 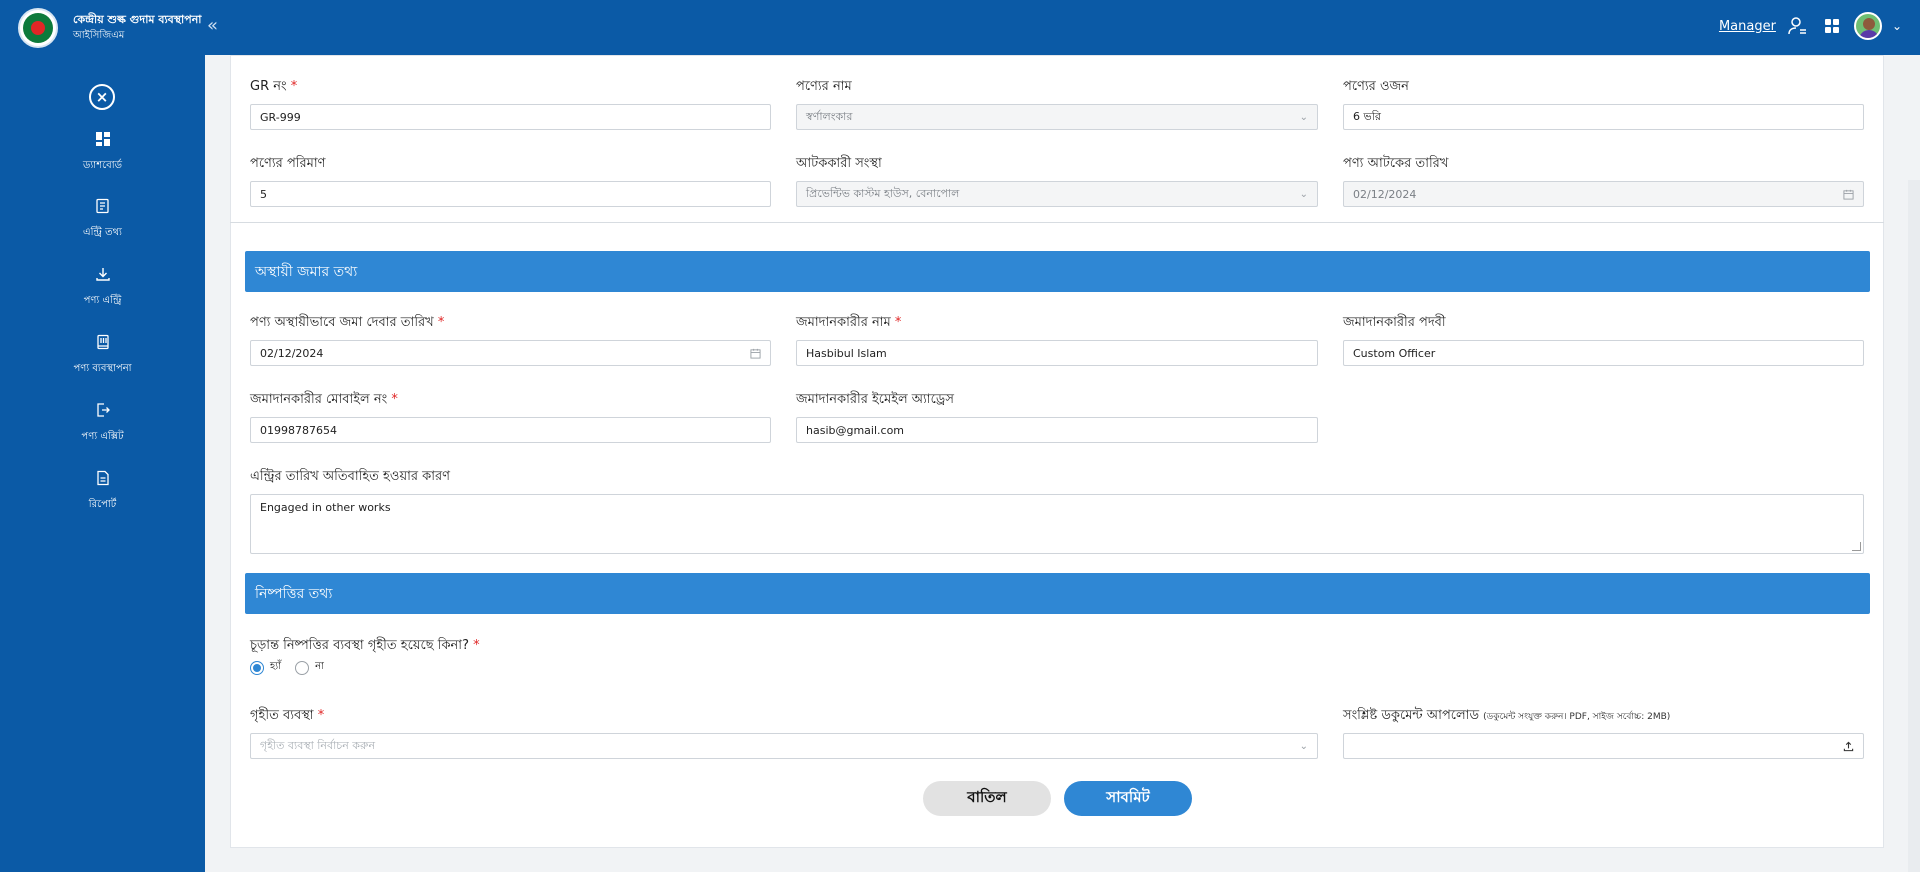 What do you see at coordinates (987, 798) in the screenshot?
I see `cancel-button: বাতিল` at bounding box center [987, 798].